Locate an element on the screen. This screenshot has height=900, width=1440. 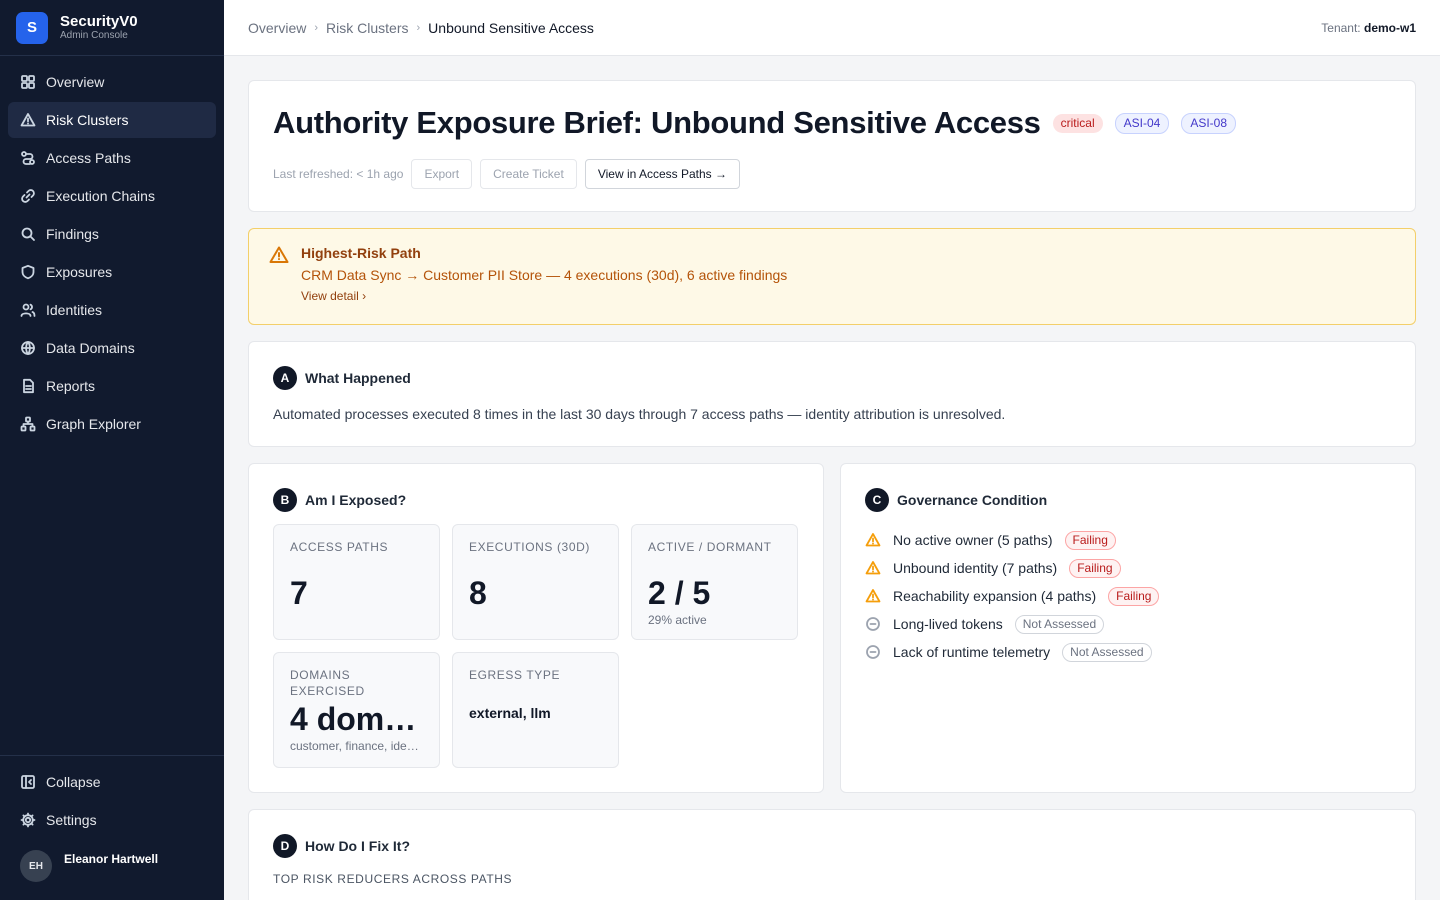
governance-label: No active owner (5 paths) is located at coordinates (973, 540).